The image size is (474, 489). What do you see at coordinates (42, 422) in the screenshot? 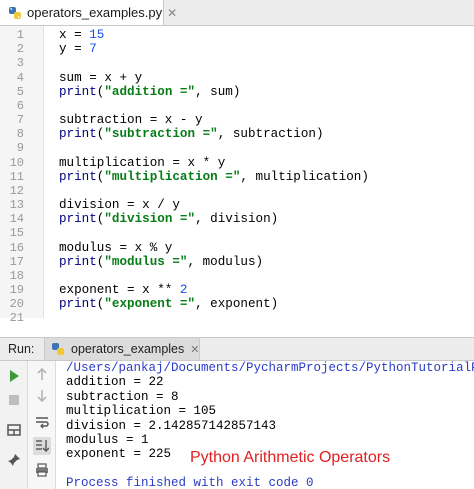
I see `soft-wrap-icon` at bounding box center [42, 422].